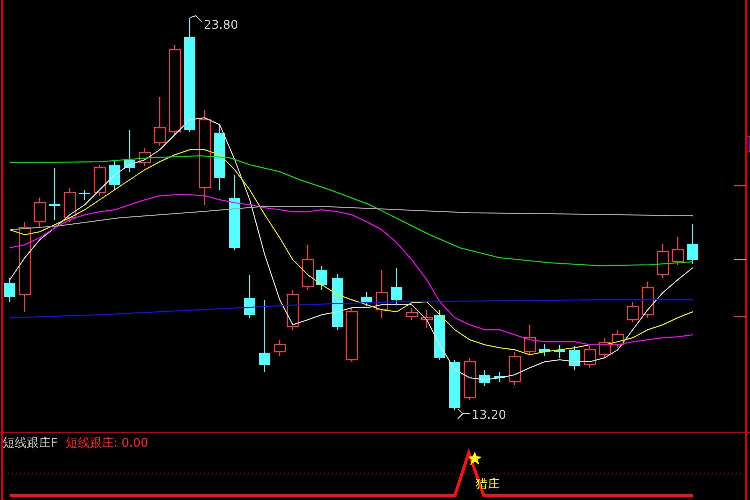  Describe the element at coordinates (30, 443) in the screenshot. I see `indicator-name: 短线跟庄F` at that location.